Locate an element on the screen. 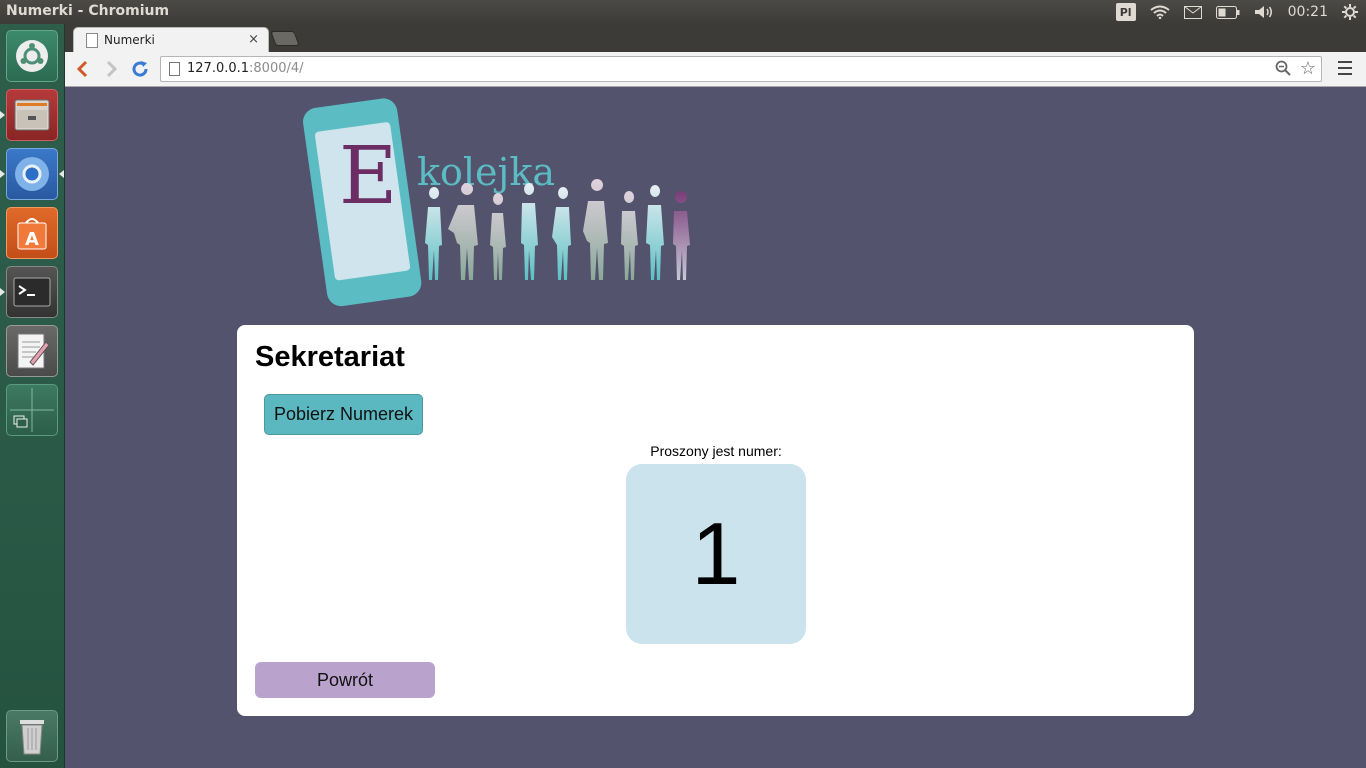 This screenshot has height=768, width=1366. launcher: A is located at coordinates (32, 396).